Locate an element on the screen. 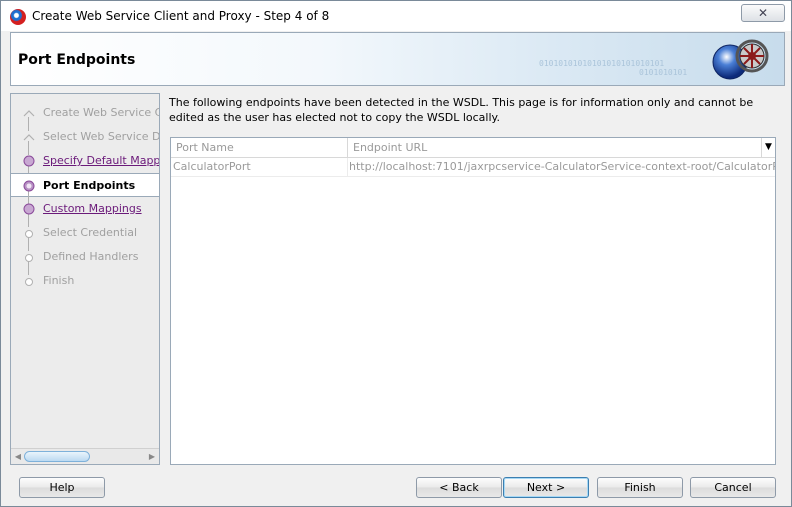 This screenshot has height=507, width=792. globe-wheel-icon is located at coordinates (740, 59).